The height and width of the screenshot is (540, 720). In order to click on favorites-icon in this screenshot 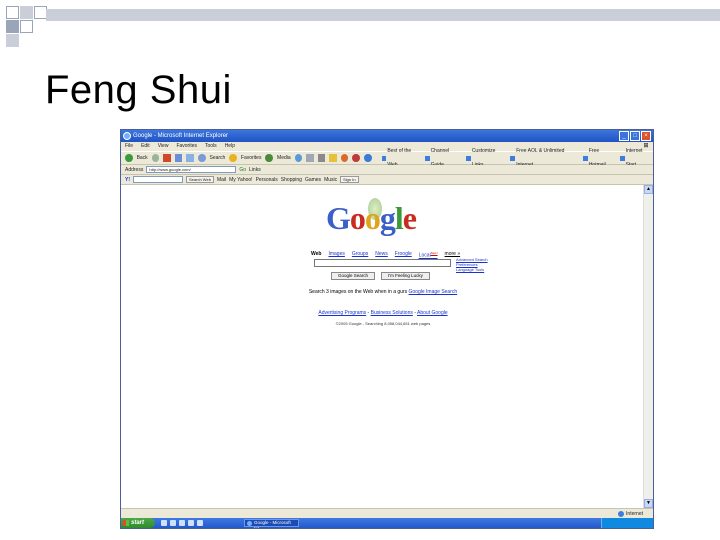, I will do `click(233, 158)`.